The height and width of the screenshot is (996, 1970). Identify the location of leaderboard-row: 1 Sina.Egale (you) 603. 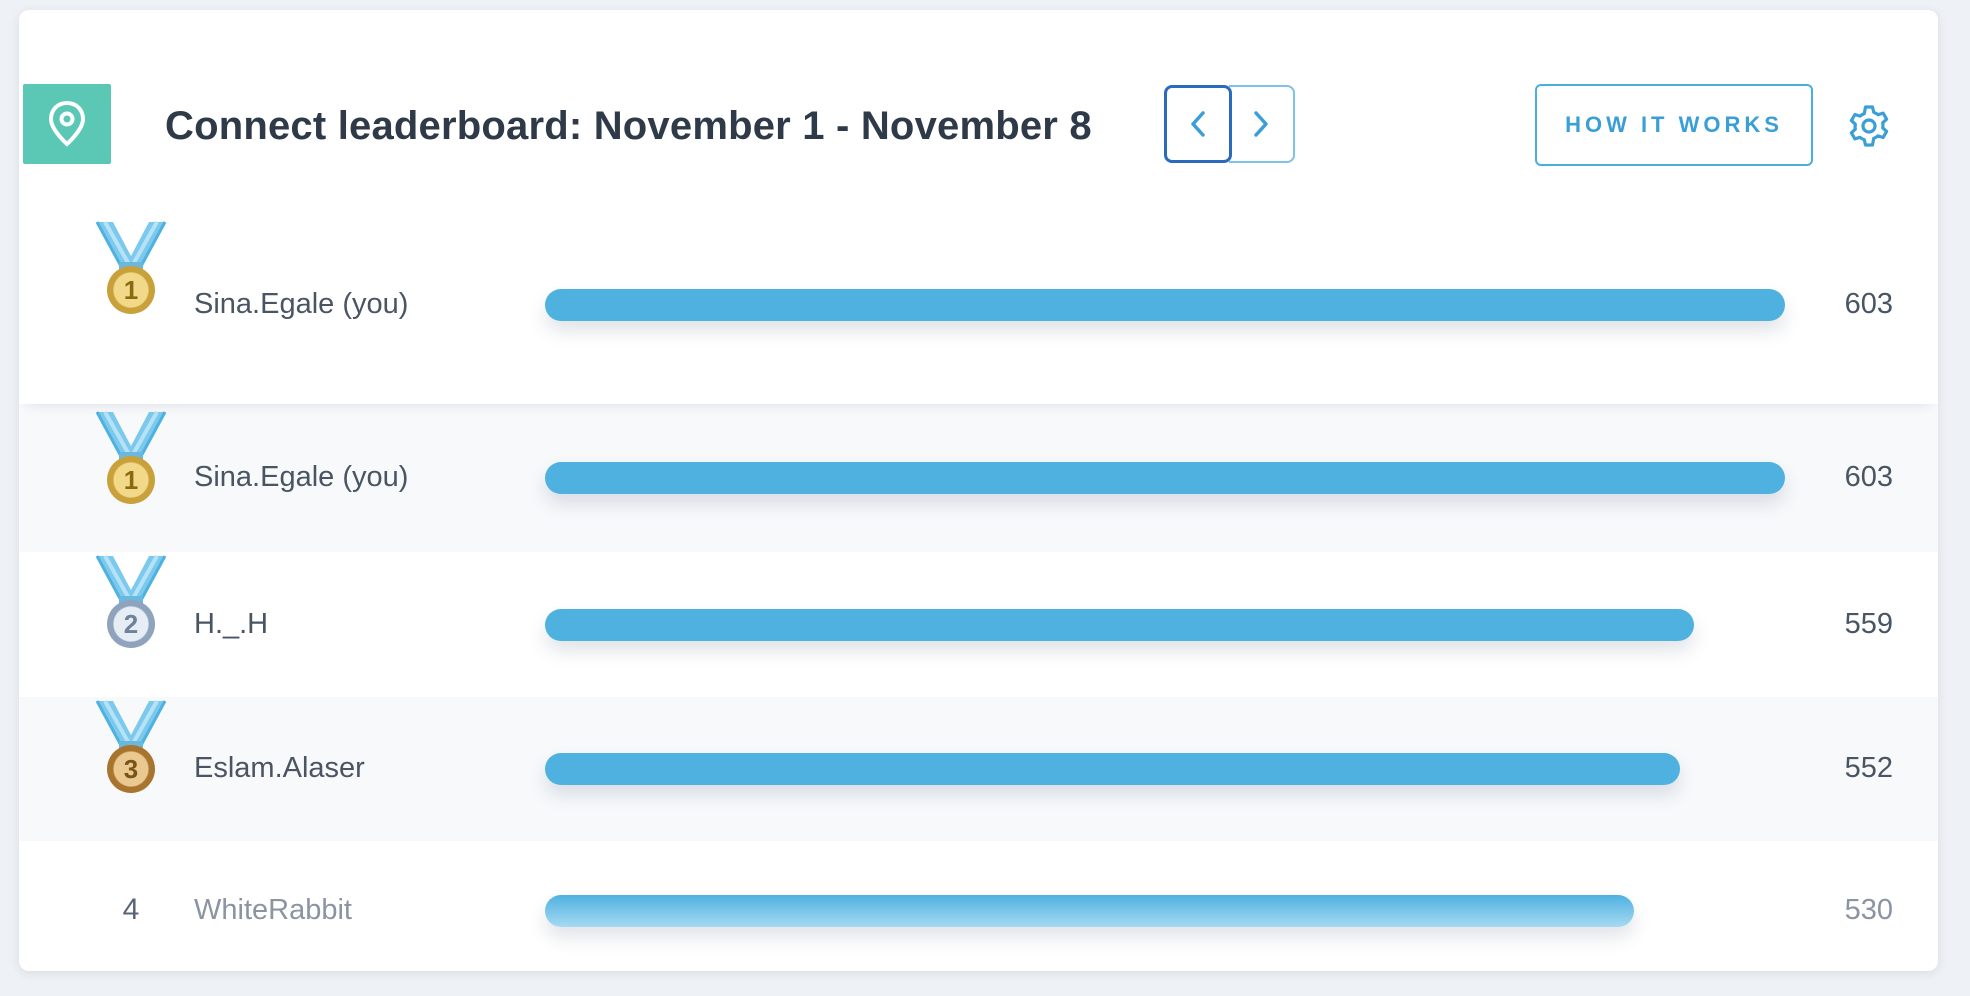
(978, 478).